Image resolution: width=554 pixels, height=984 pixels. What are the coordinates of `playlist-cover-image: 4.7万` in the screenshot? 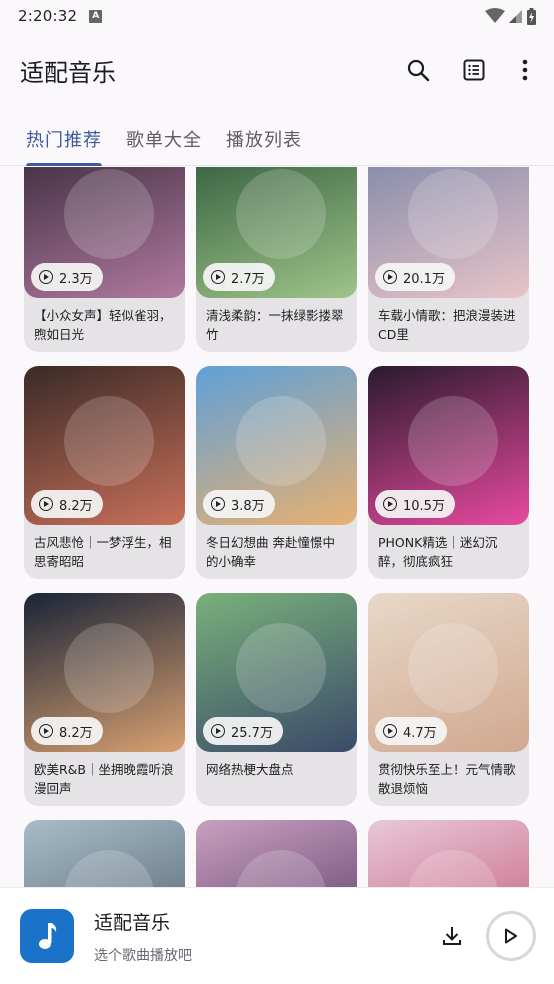 It's located at (448, 672).